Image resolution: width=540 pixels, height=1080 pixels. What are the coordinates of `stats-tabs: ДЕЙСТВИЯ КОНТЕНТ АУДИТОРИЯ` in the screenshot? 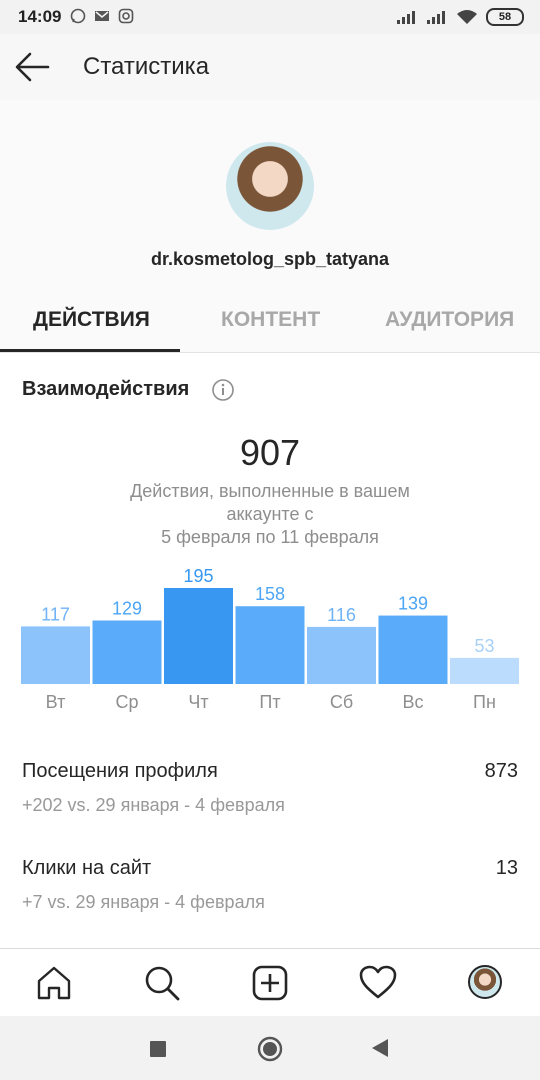 It's located at (270, 326).